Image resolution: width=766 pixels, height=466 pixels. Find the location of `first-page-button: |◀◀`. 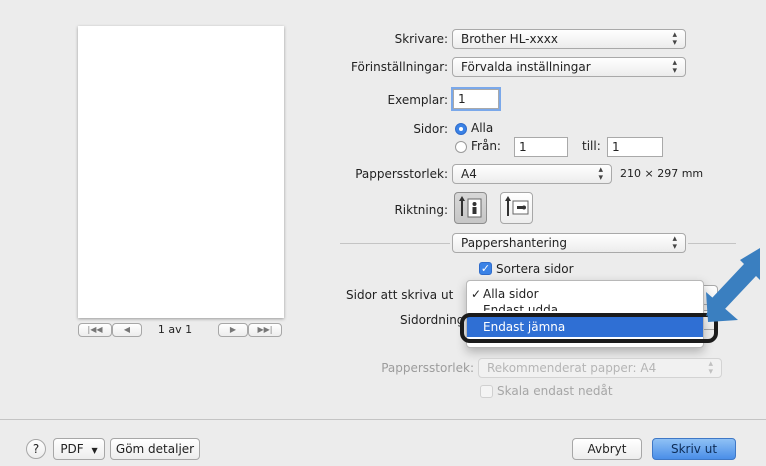

first-page-button: |◀◀ is located at coordinates (95, 330).